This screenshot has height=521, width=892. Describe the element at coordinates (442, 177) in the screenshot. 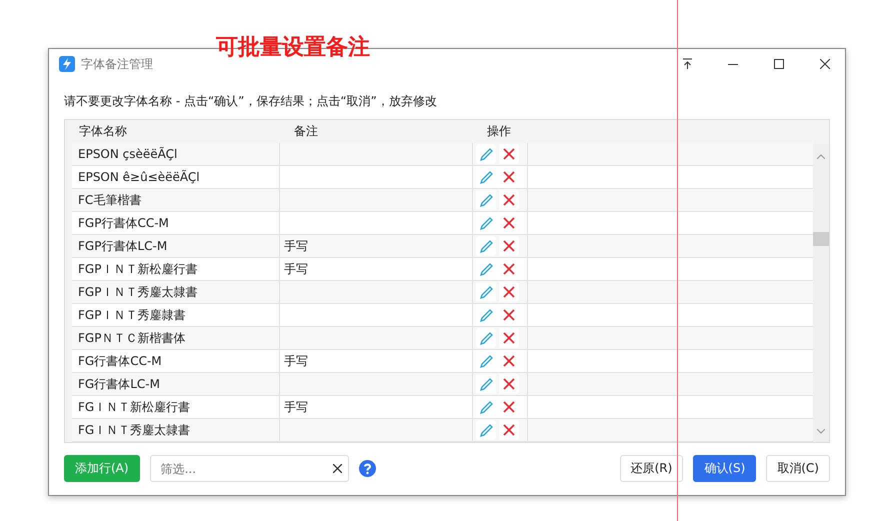

I see `table-row: EPSON ê≥û≤èëëÃÇl` at that location.